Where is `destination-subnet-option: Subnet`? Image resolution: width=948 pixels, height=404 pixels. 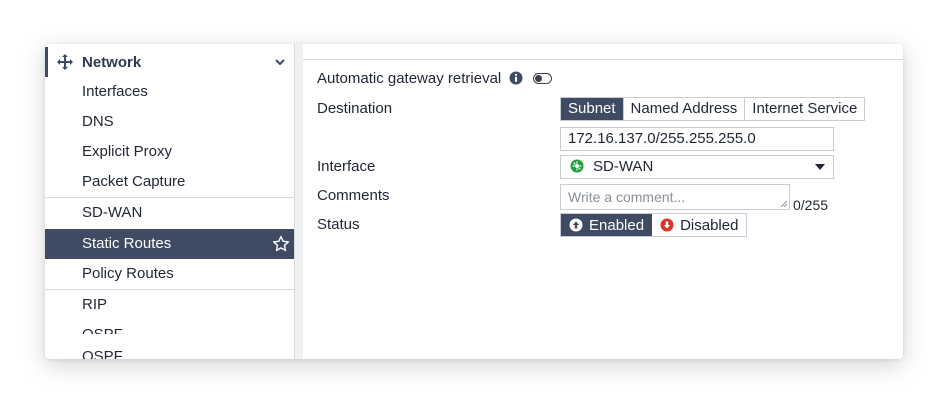 destination-subnet-option: Subnet is located at coordinates (592, 109).